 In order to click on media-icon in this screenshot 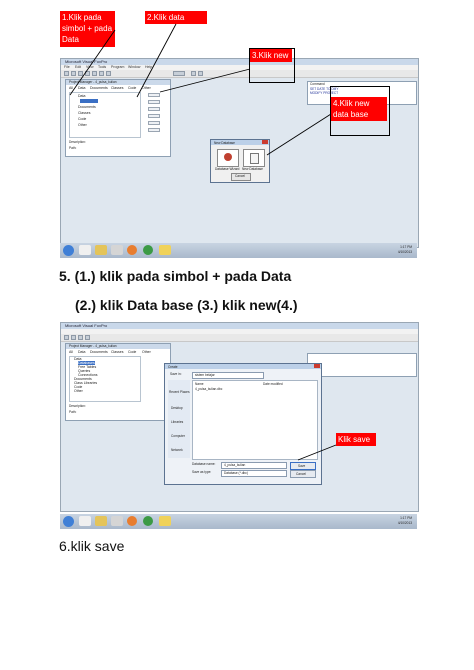, I will do `click(117, 521)`.